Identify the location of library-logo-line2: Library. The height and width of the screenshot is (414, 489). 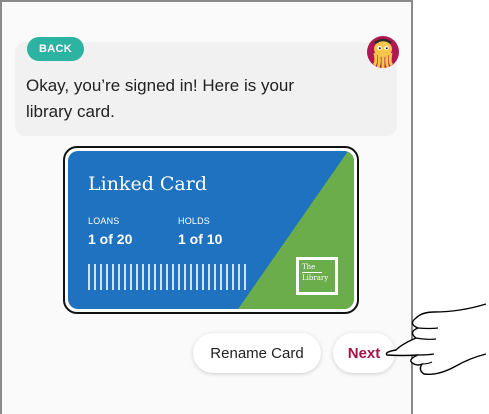
(315, 278).